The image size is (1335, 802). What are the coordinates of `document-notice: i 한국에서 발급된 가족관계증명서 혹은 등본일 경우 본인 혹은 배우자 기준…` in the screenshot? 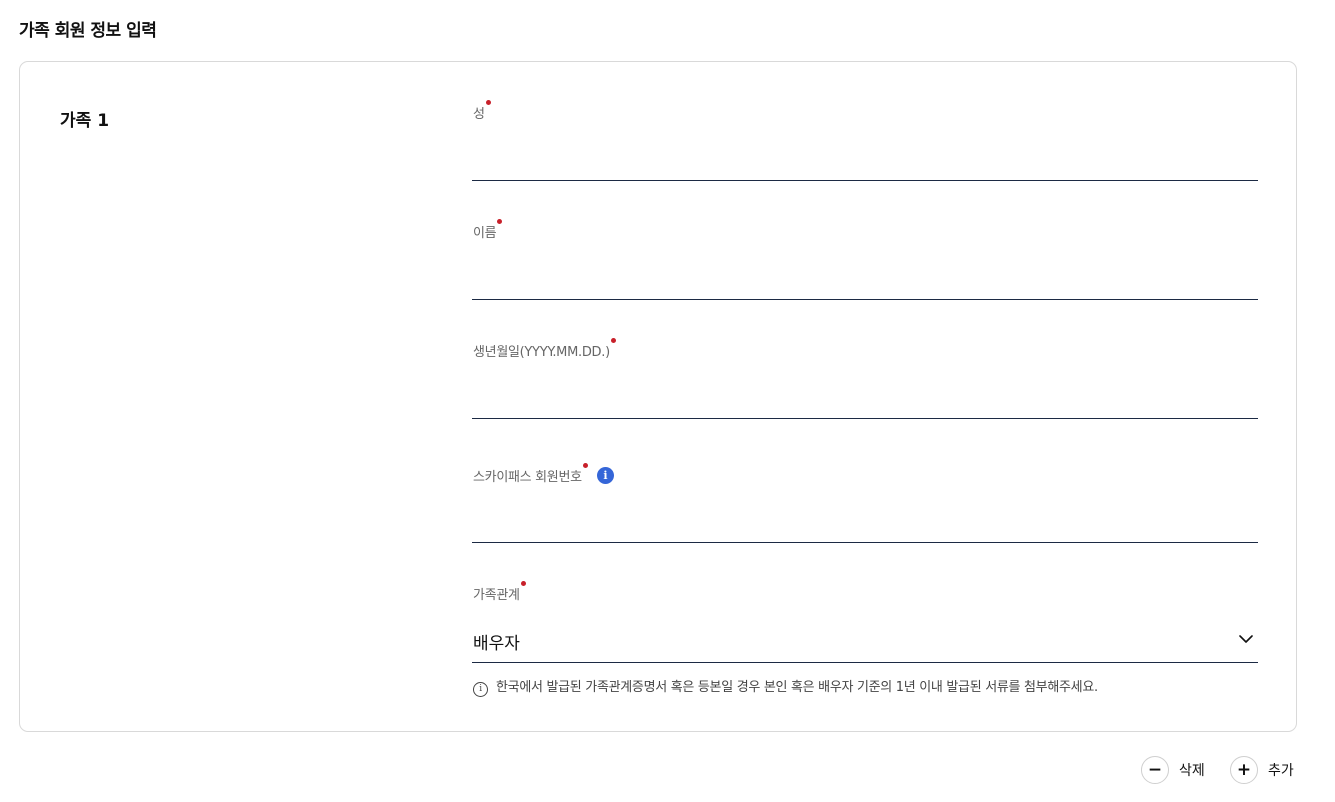 It's located at (785, 686).